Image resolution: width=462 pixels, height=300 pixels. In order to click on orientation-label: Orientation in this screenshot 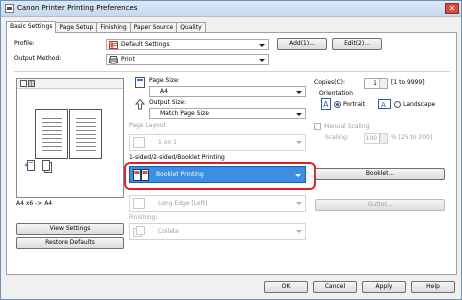, I will do `click(336, 93)`.